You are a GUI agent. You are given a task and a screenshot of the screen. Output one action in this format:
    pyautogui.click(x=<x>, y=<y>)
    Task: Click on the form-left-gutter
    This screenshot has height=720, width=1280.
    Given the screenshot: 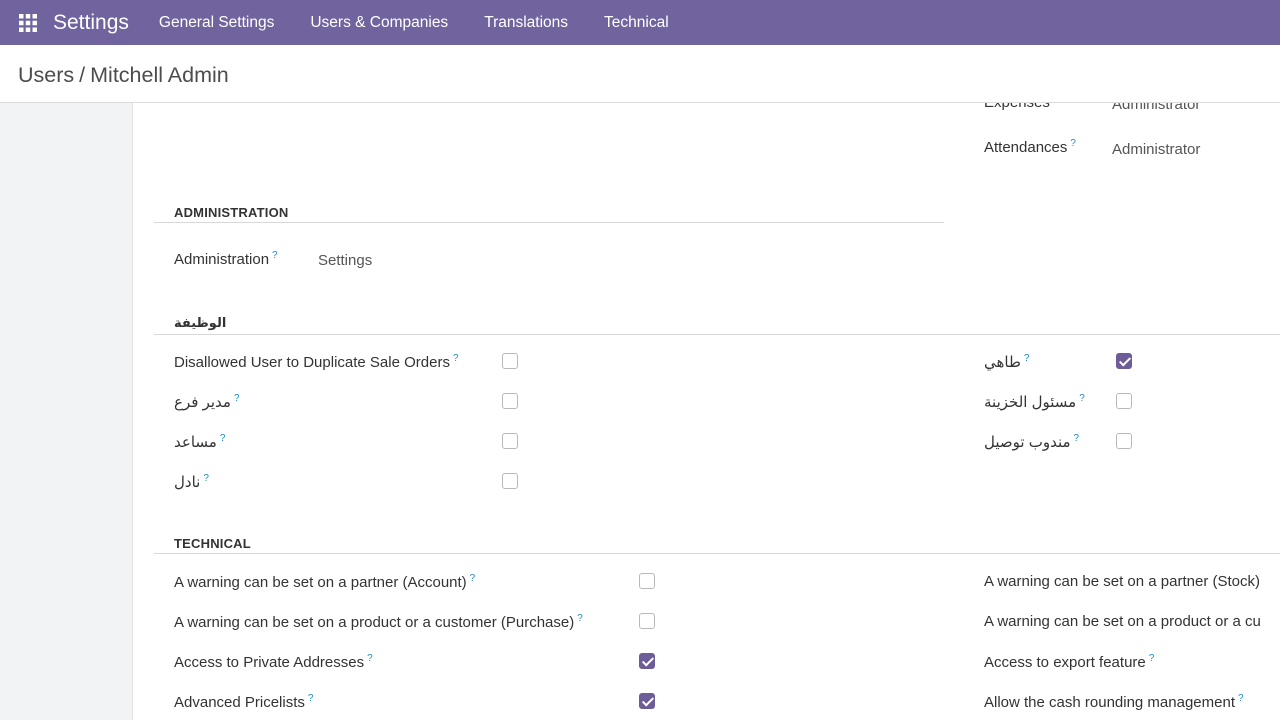 What is the action you would take?
    pyautogui.click(x=66, y=411)
    